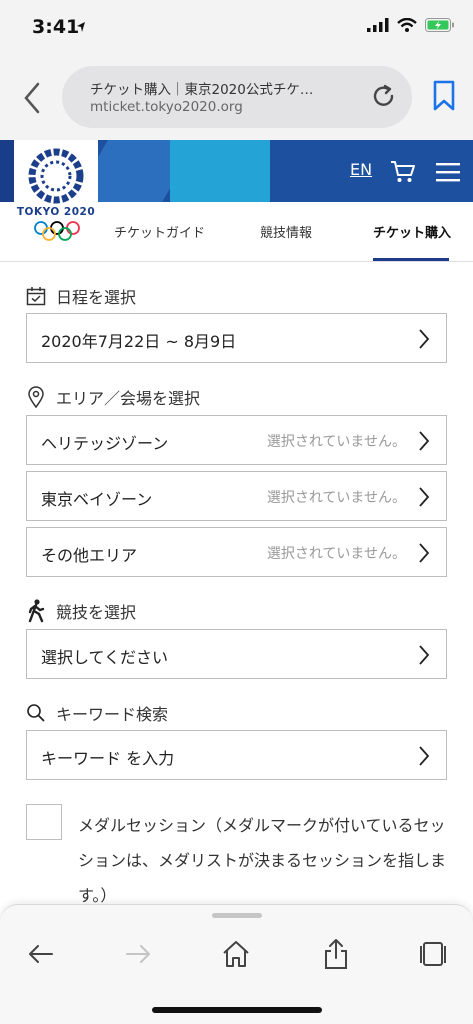 Image resolution: width=473 pixels, height=1024 pixels. Describe the element at coordinates (89, 555) in the screenshot. I see `area-name: その他エリア` at that location.